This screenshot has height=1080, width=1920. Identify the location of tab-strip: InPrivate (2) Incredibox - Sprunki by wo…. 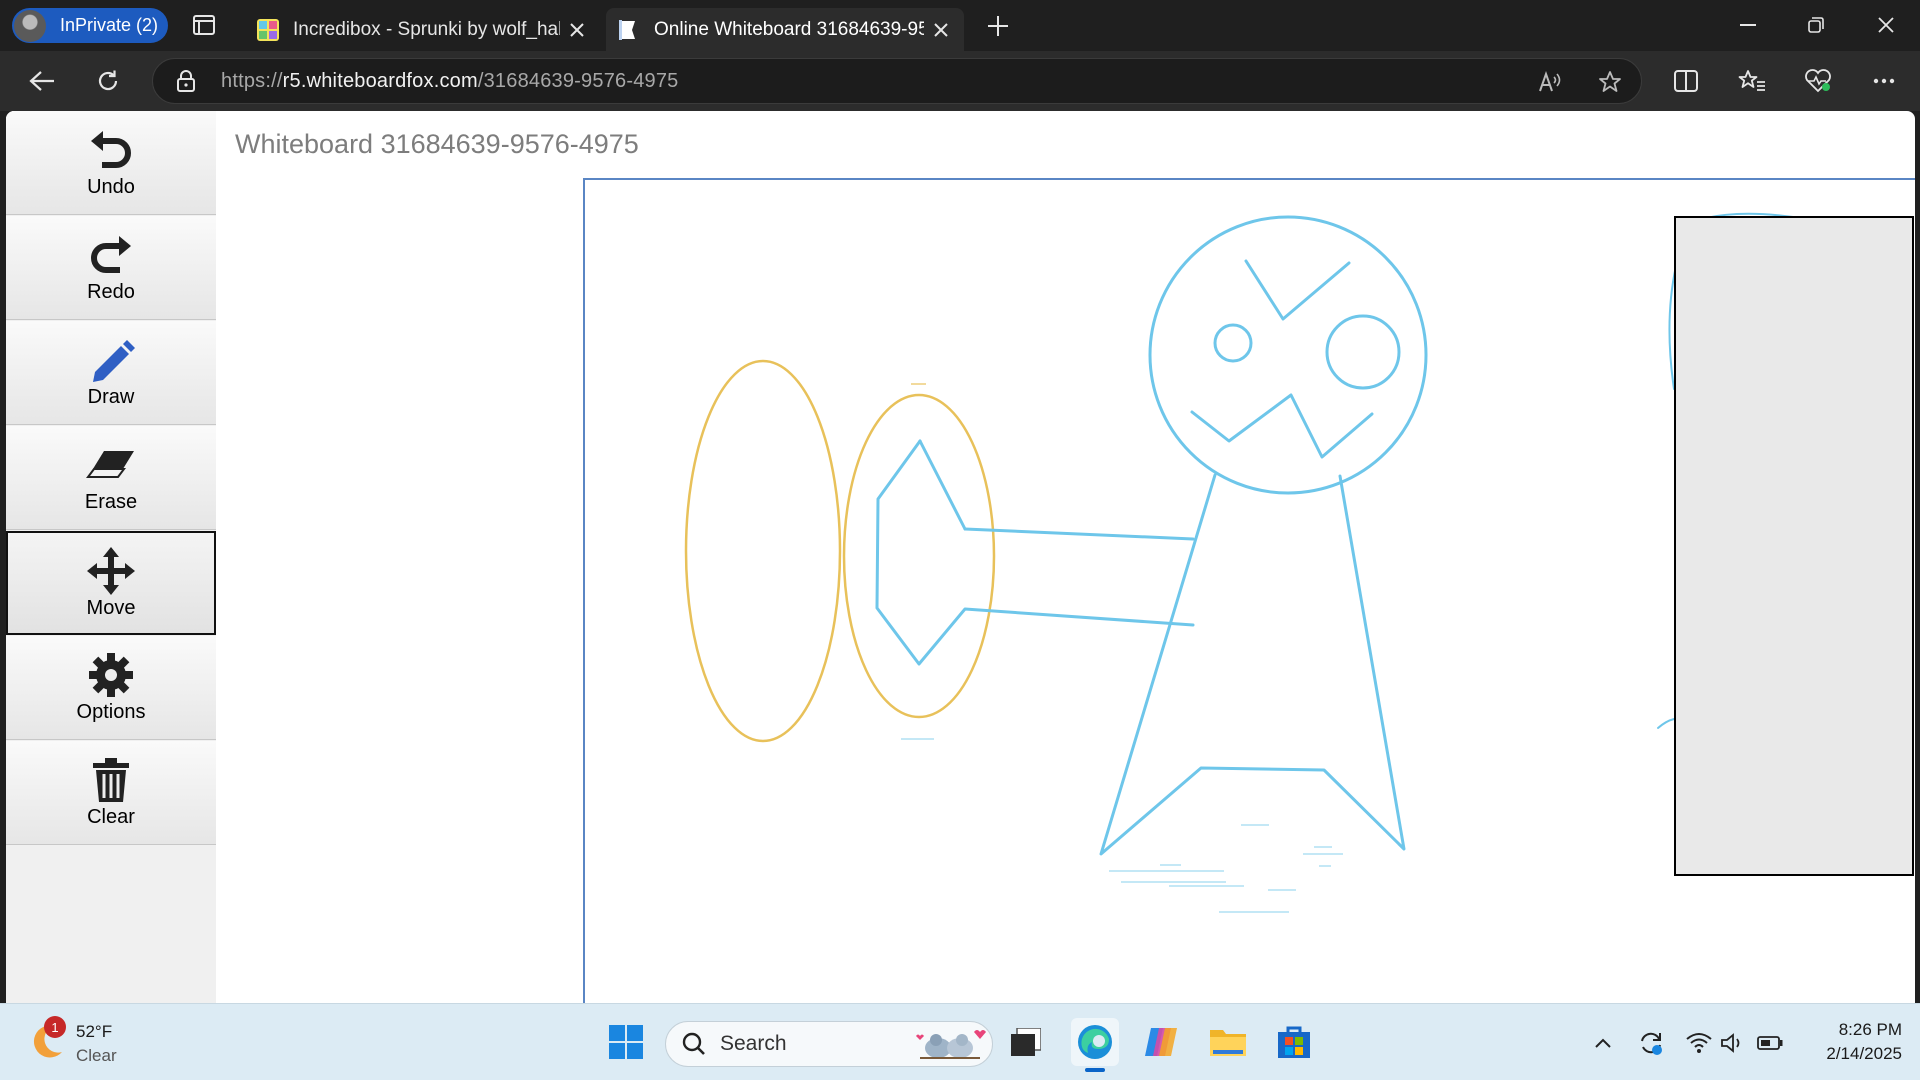
(960, 25).